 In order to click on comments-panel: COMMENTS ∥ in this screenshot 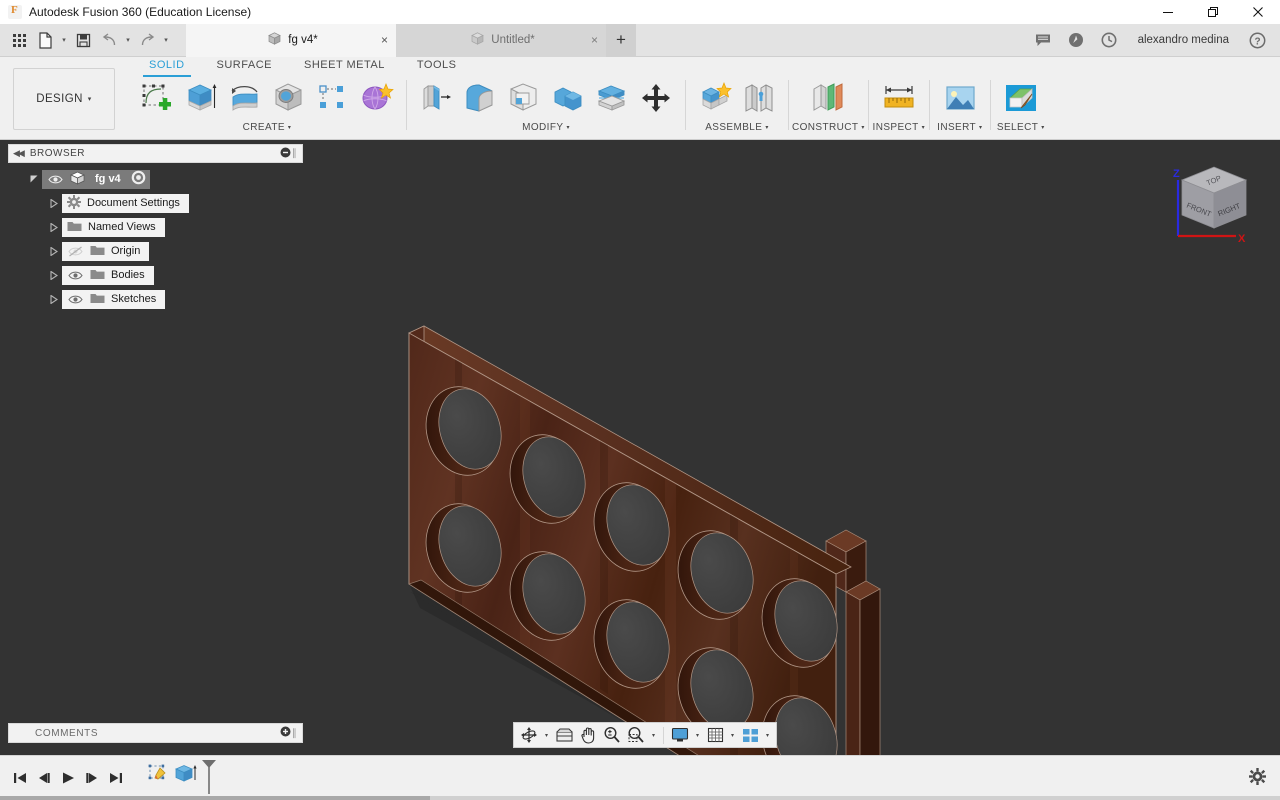, I will do `click(155, 733)`.